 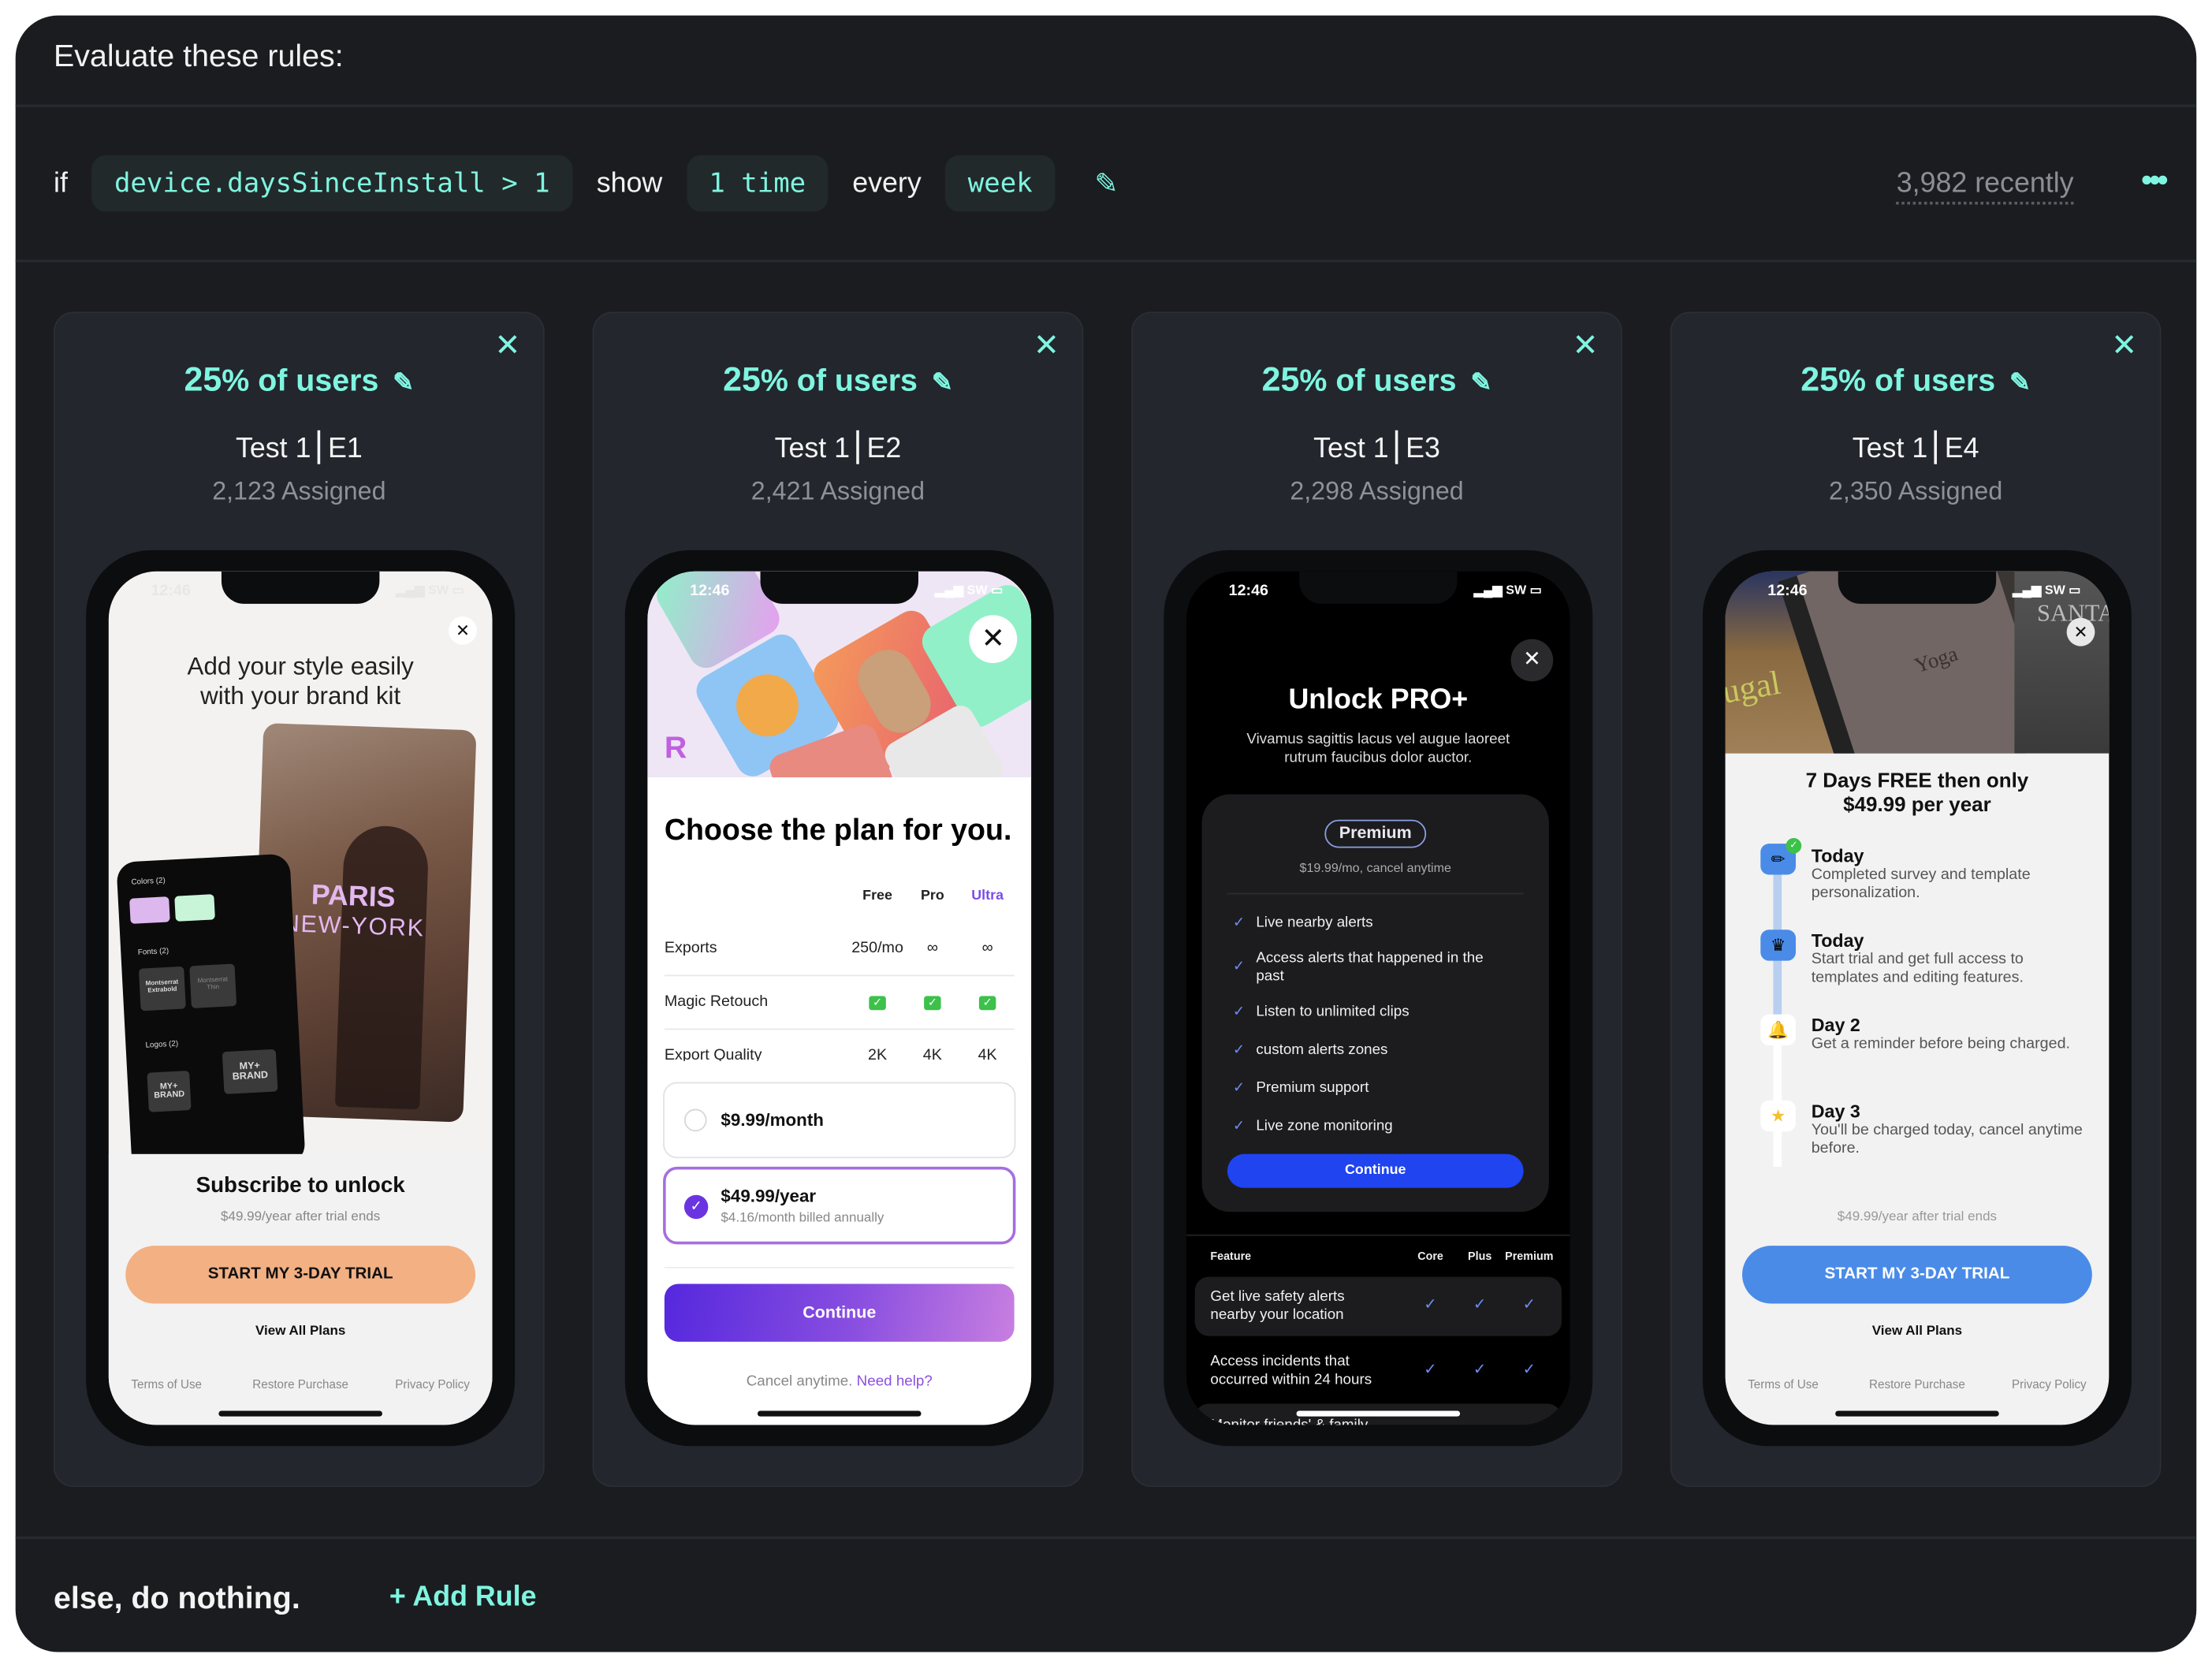 I want to click on radio-icon, so click(x=695, y=1120).